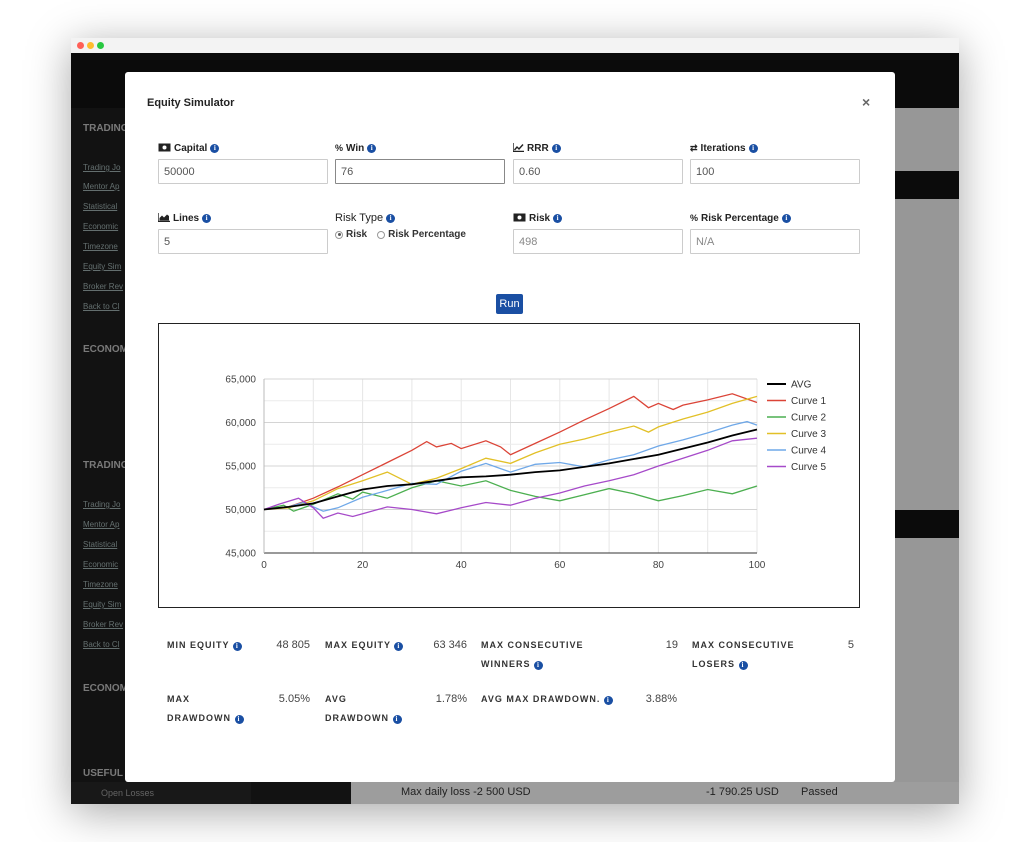 The image size is (1030, 842). Describe the element at coordinates (451, 699) in the screenshot. I see `avg-drawdown-value: 1.78%` at that location.